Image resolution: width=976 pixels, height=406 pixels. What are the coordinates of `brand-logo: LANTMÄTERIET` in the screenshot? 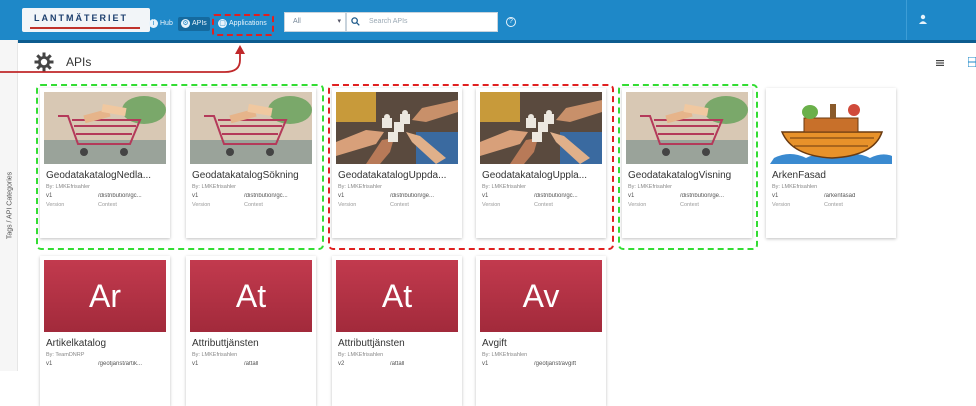 It's located at (86, 20).